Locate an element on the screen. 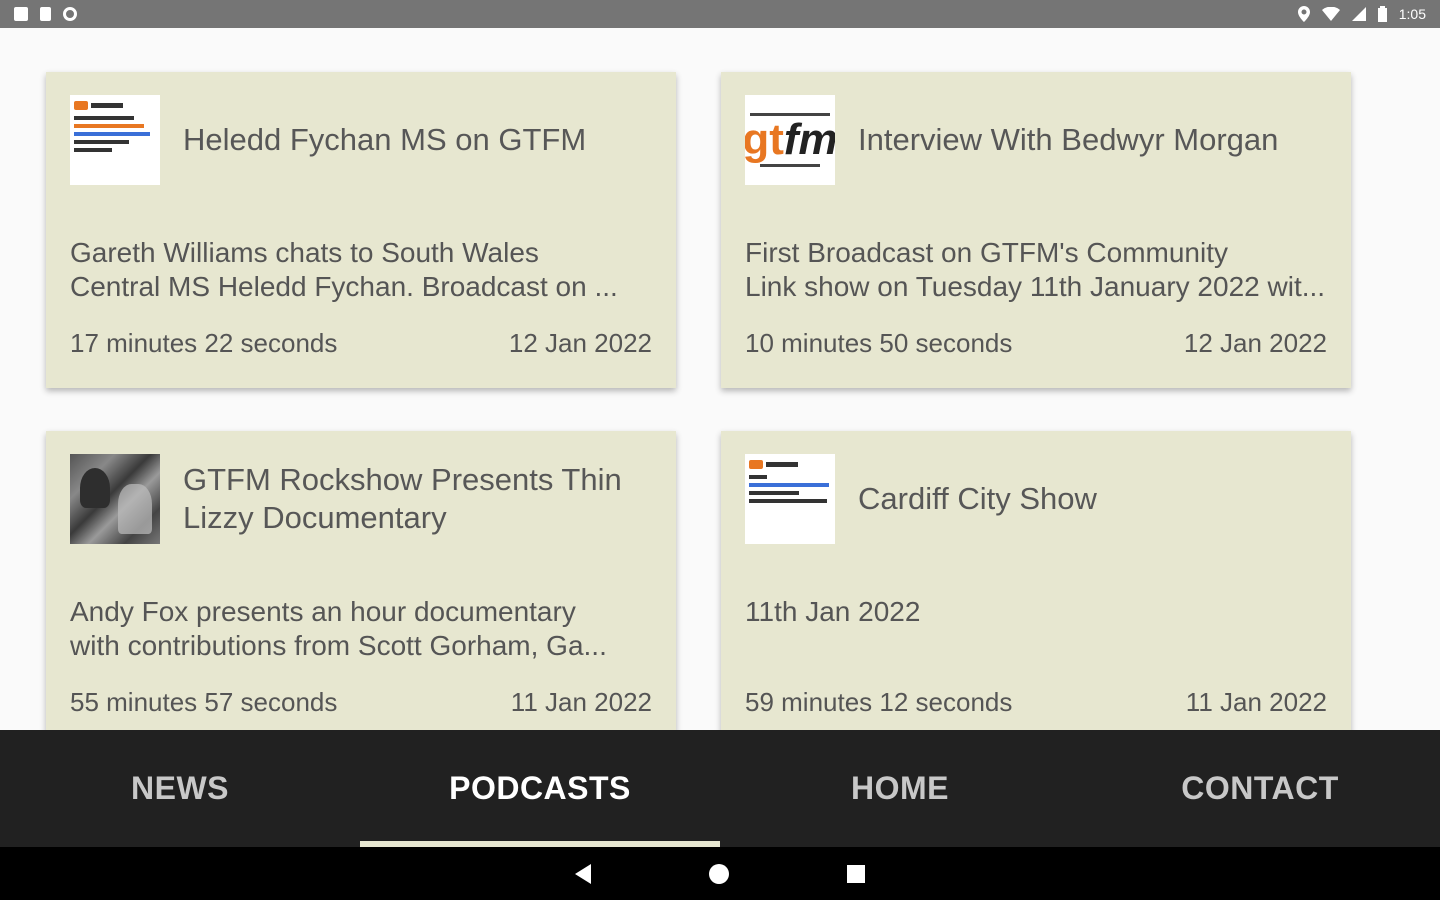 The height and width of the screenshot is (900, 1440). podcast-description: 11th Jan 2022 is located at coordinates (1036, 629).